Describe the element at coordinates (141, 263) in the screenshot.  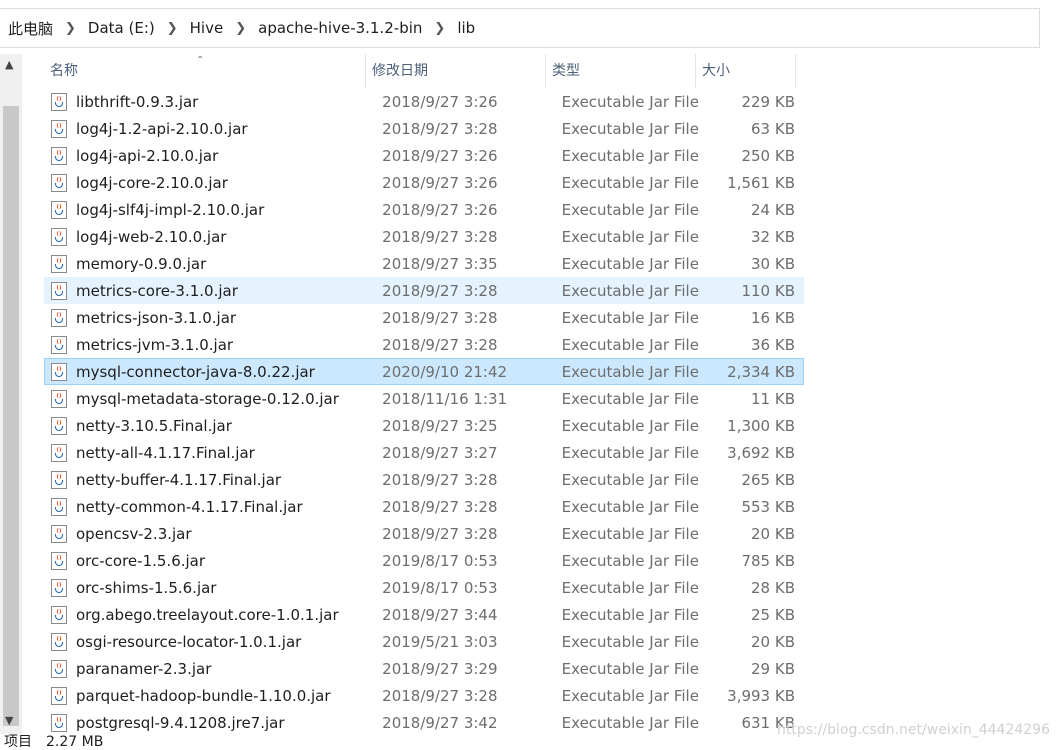
I see `file-name: memory-0.9.0.jar` at that location.